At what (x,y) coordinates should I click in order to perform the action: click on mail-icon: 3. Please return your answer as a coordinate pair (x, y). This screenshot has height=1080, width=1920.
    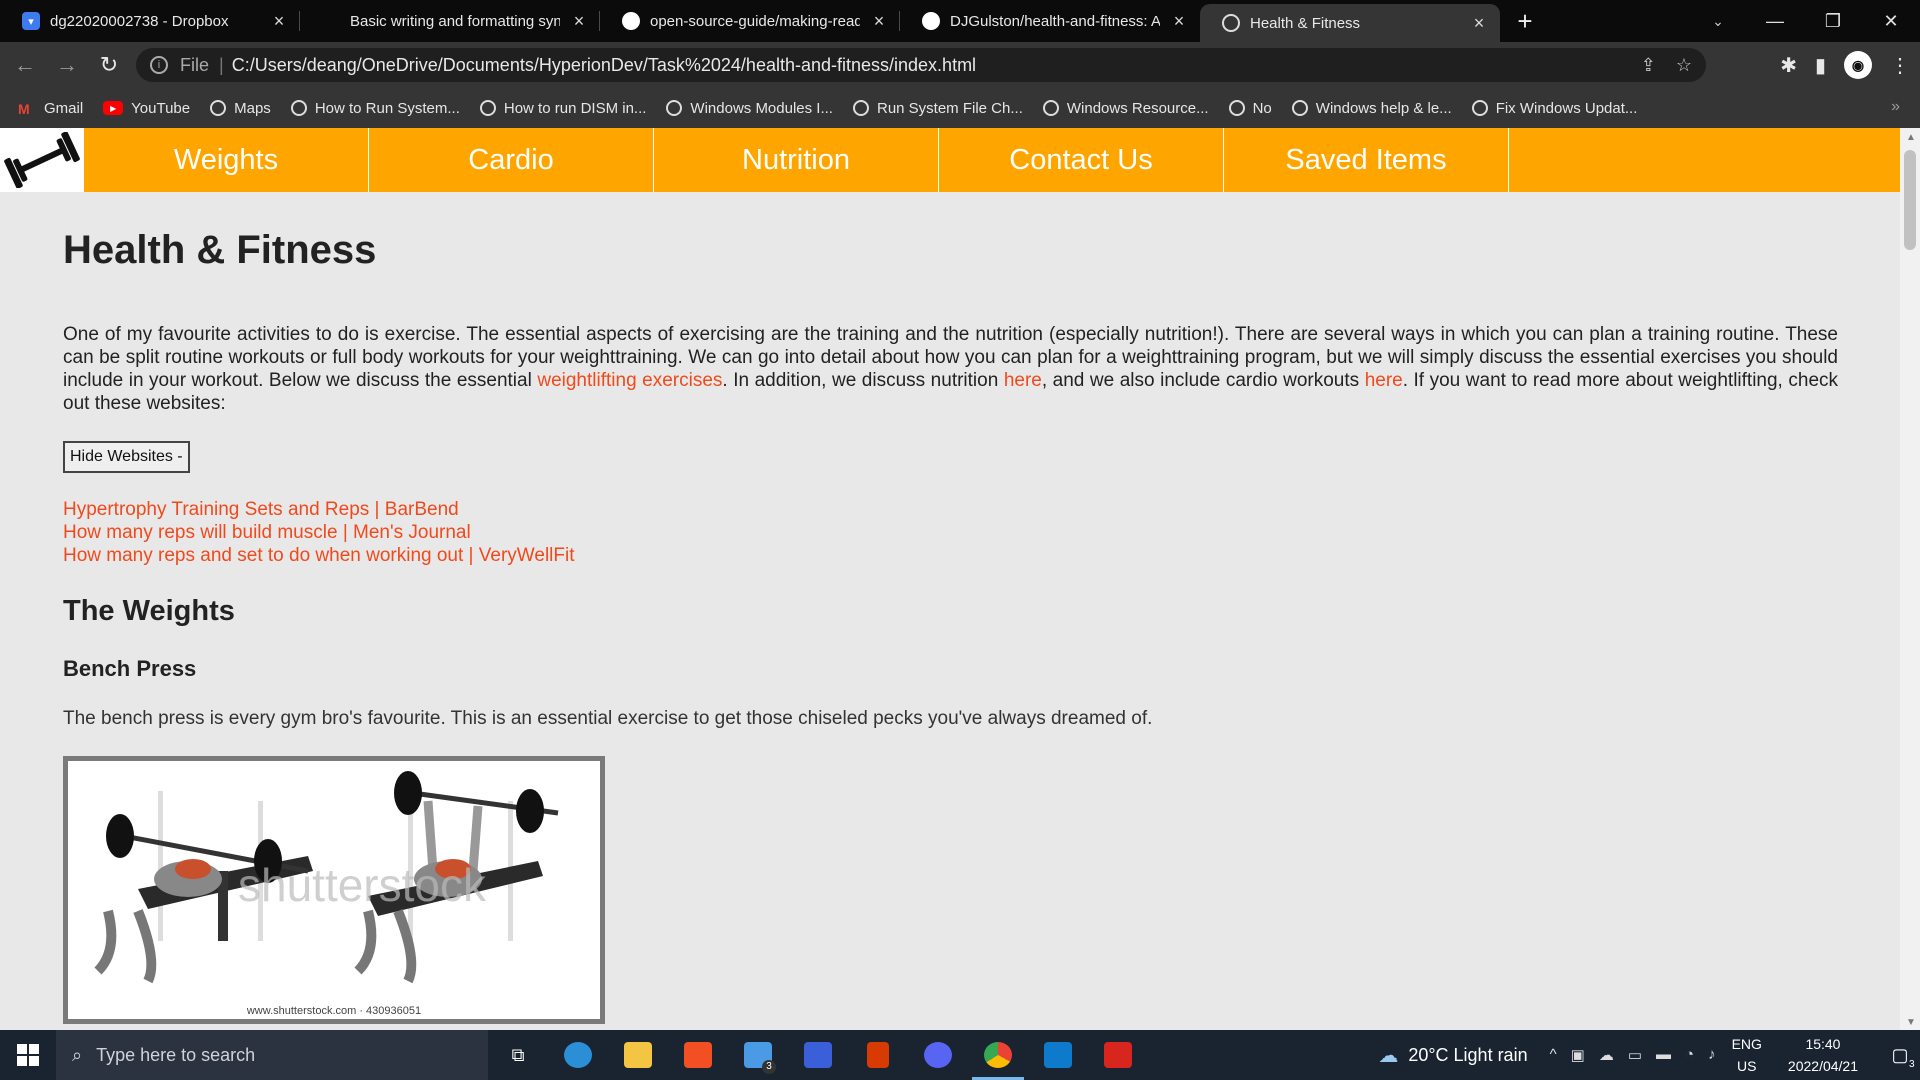
    Looking at the image, I should click on (758, 1055).